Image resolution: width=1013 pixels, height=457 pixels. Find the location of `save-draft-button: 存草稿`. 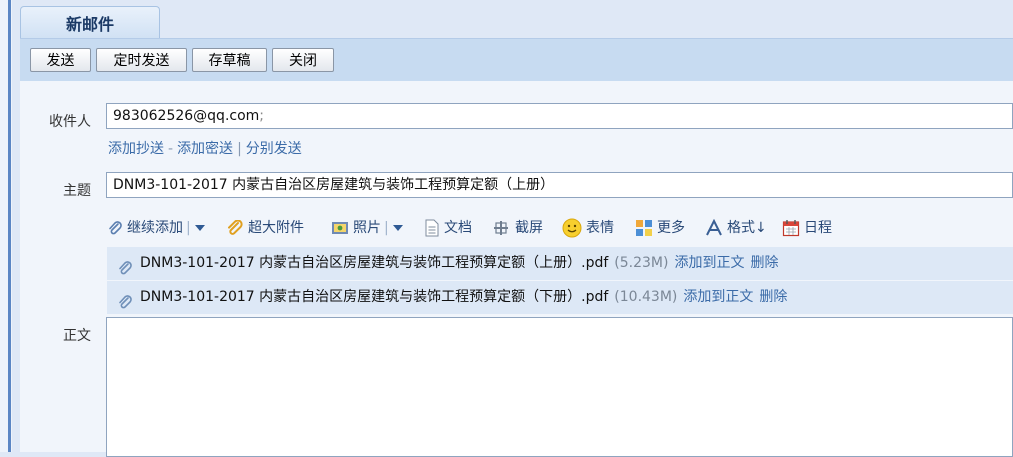

save-draft-button: 存草稿 is located at coordinates (229, 60).